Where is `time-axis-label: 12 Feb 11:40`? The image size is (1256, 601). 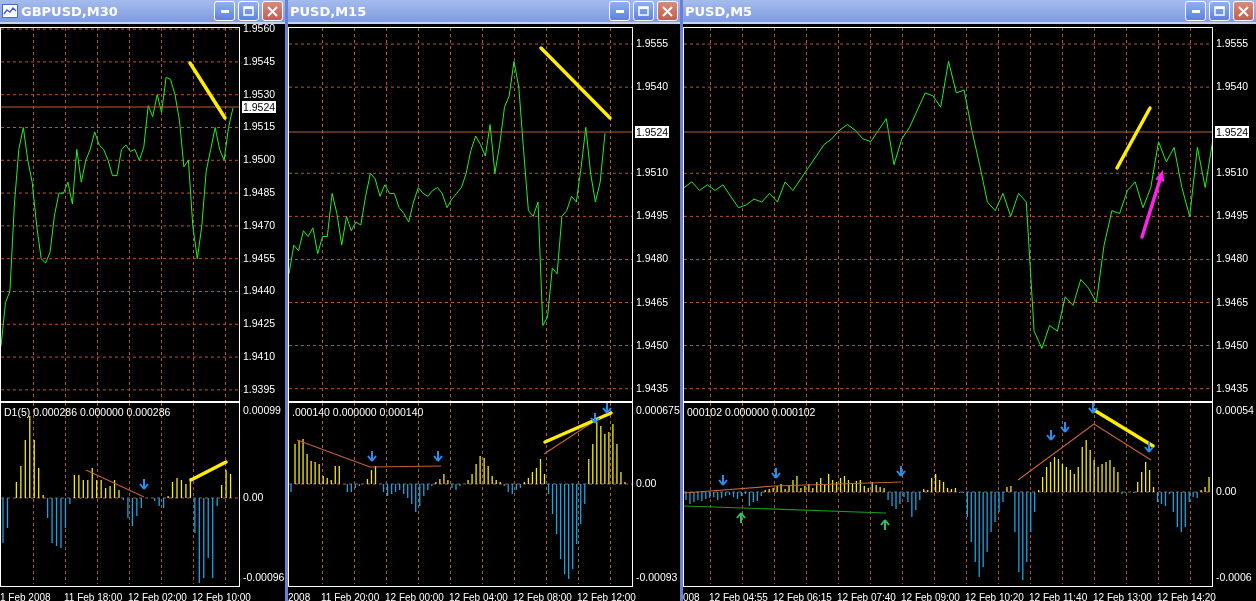 time-axis-label: 12 Feb 11:40 is located at coordinates (1058, 596).